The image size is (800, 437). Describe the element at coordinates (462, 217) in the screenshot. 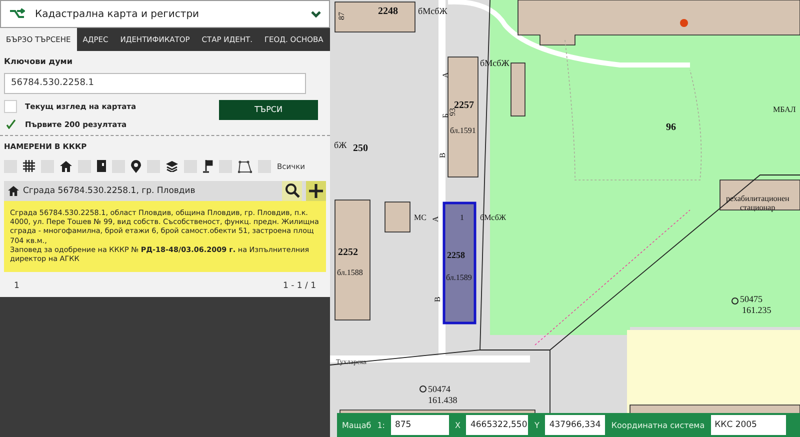

I see `map-label: 1` at that location.